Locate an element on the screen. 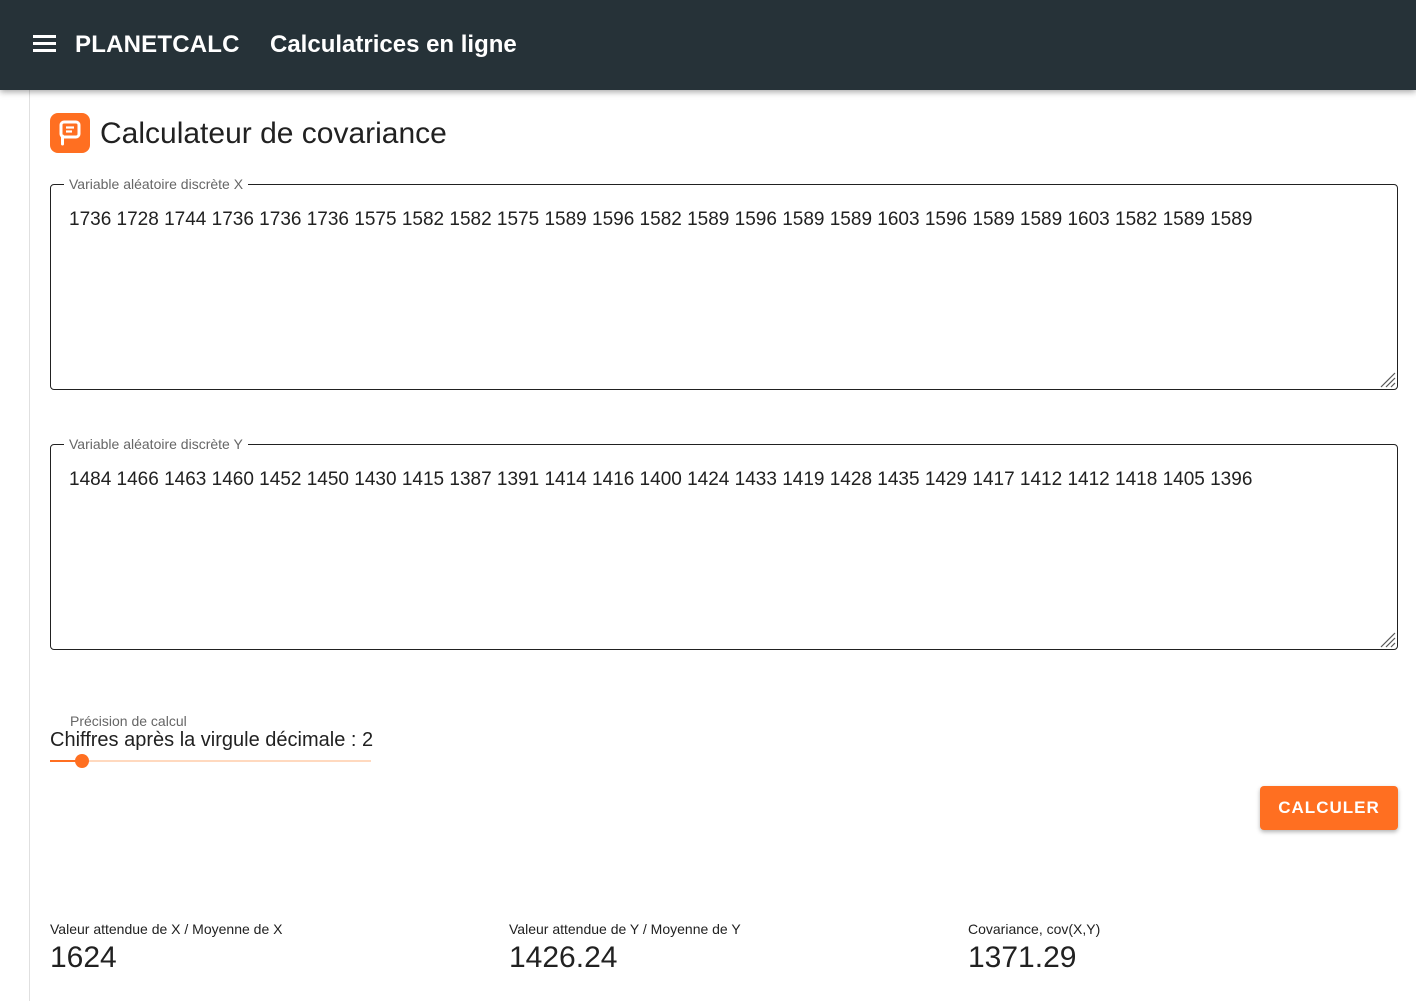  app-bar: PLANETCALC Calculatrices en ligne is located at coordinates (708, 45).